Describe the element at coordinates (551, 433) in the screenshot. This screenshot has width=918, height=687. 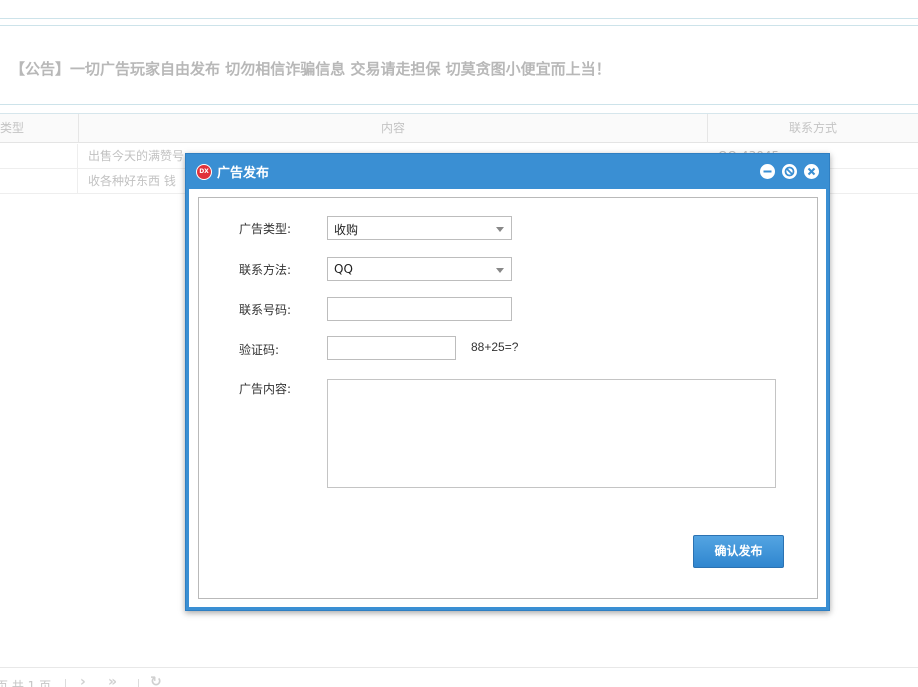
I see `ad-content-textarea` at that location.